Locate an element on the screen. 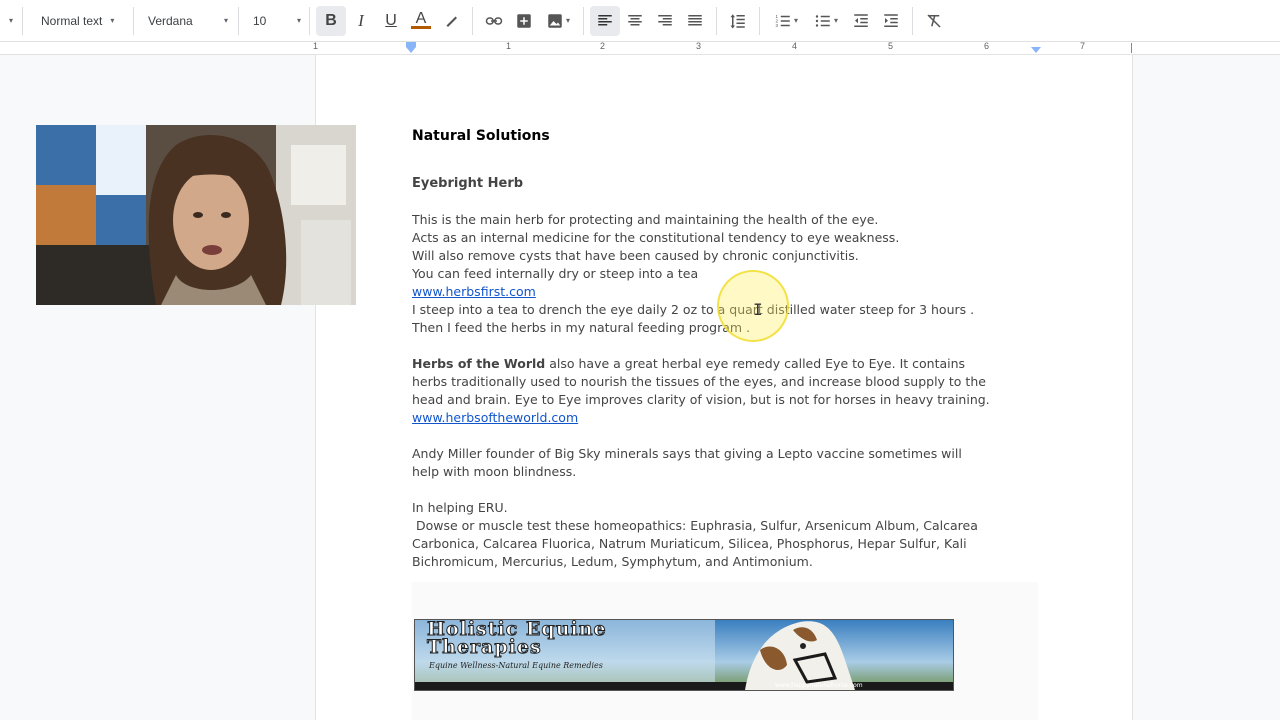  clear-formatting-button is located at coordinates (934, 21).